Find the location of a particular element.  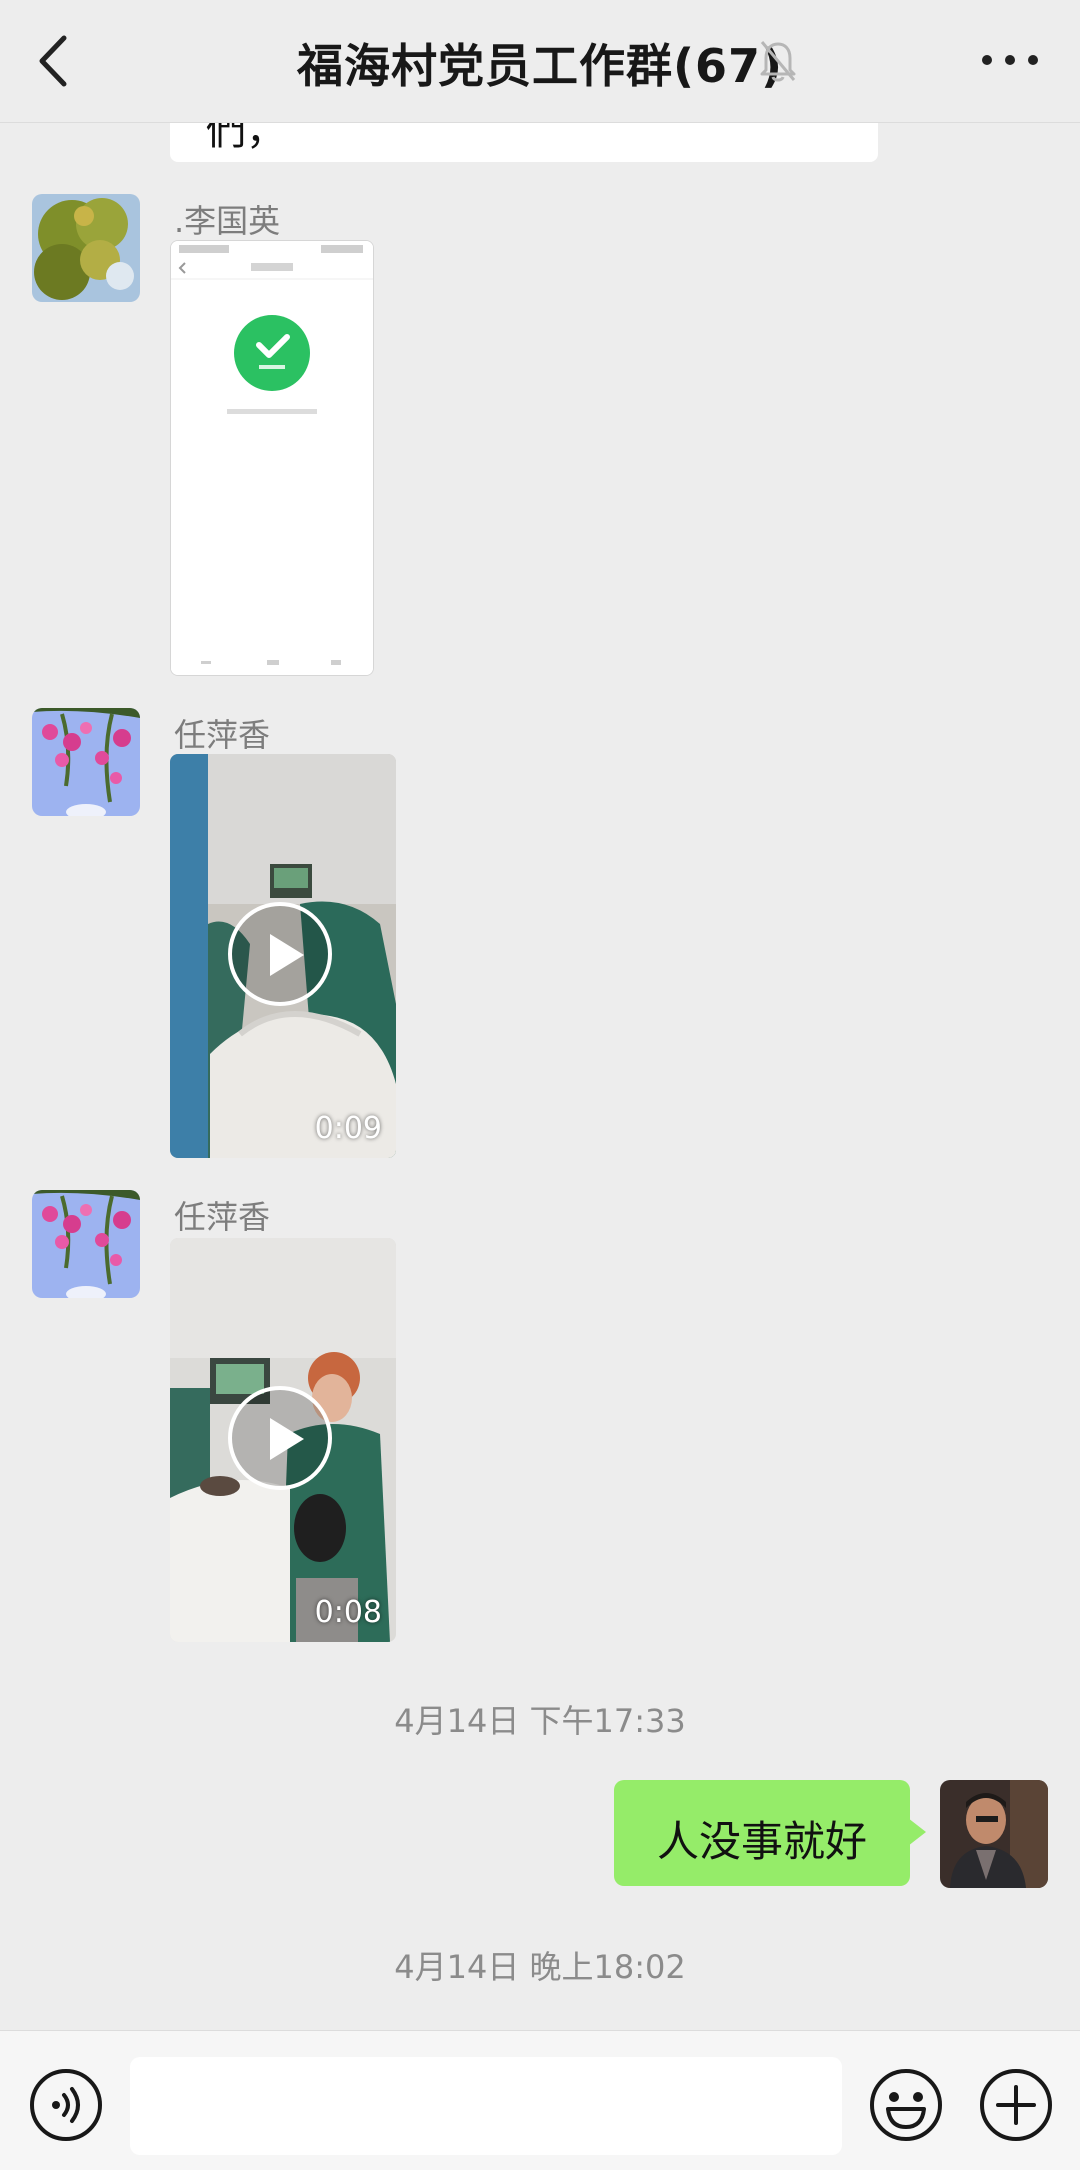

message-input is located at coordinates (486, 2106).